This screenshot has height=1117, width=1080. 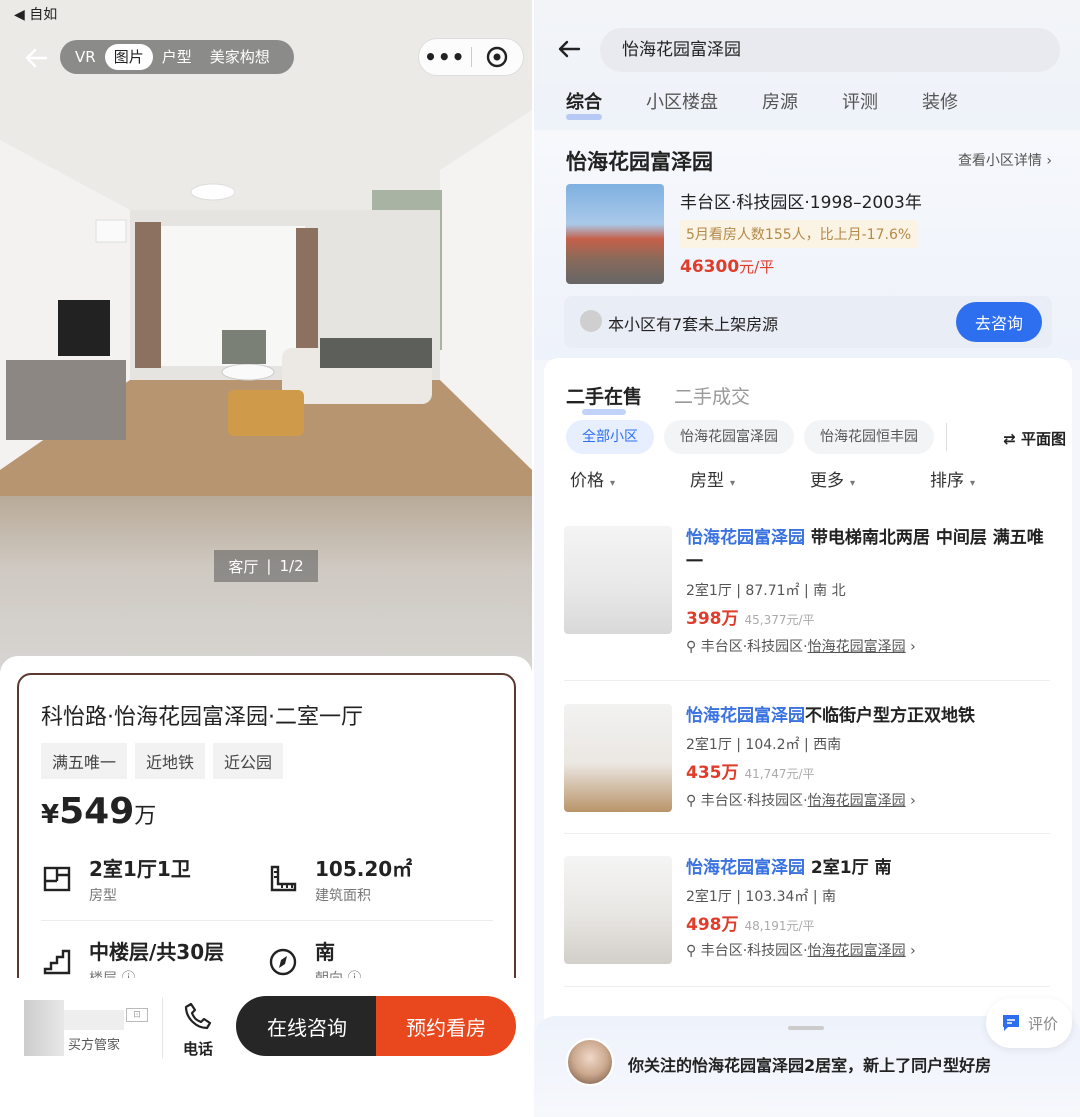 I want to click on floorplan-icon, so click(x=57, y=879).